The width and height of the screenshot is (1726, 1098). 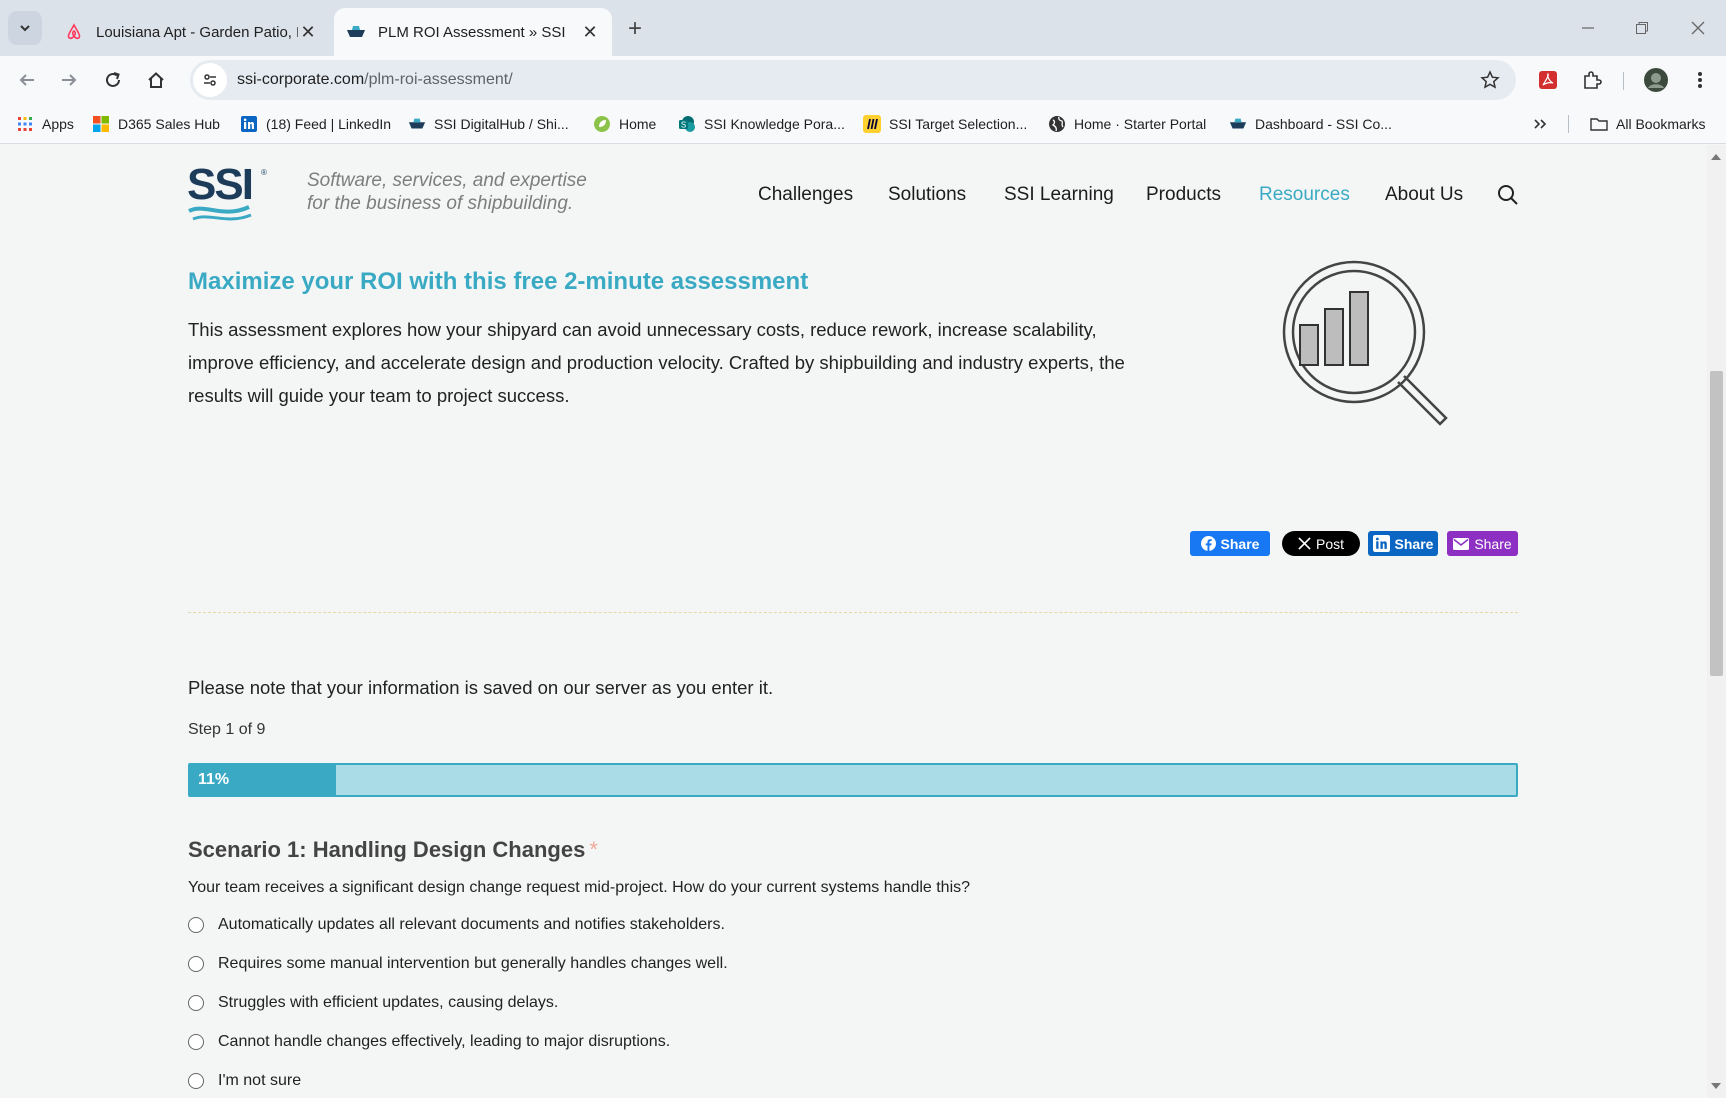 I want to click on minimize-icon, so click(x=1588, y=28).